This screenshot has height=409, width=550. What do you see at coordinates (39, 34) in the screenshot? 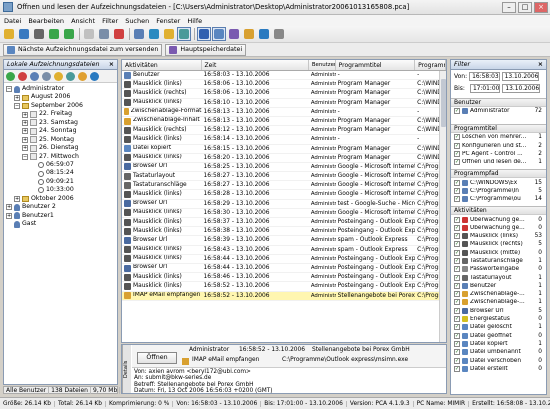
I see `print-button` at bounding box center [39, 34].